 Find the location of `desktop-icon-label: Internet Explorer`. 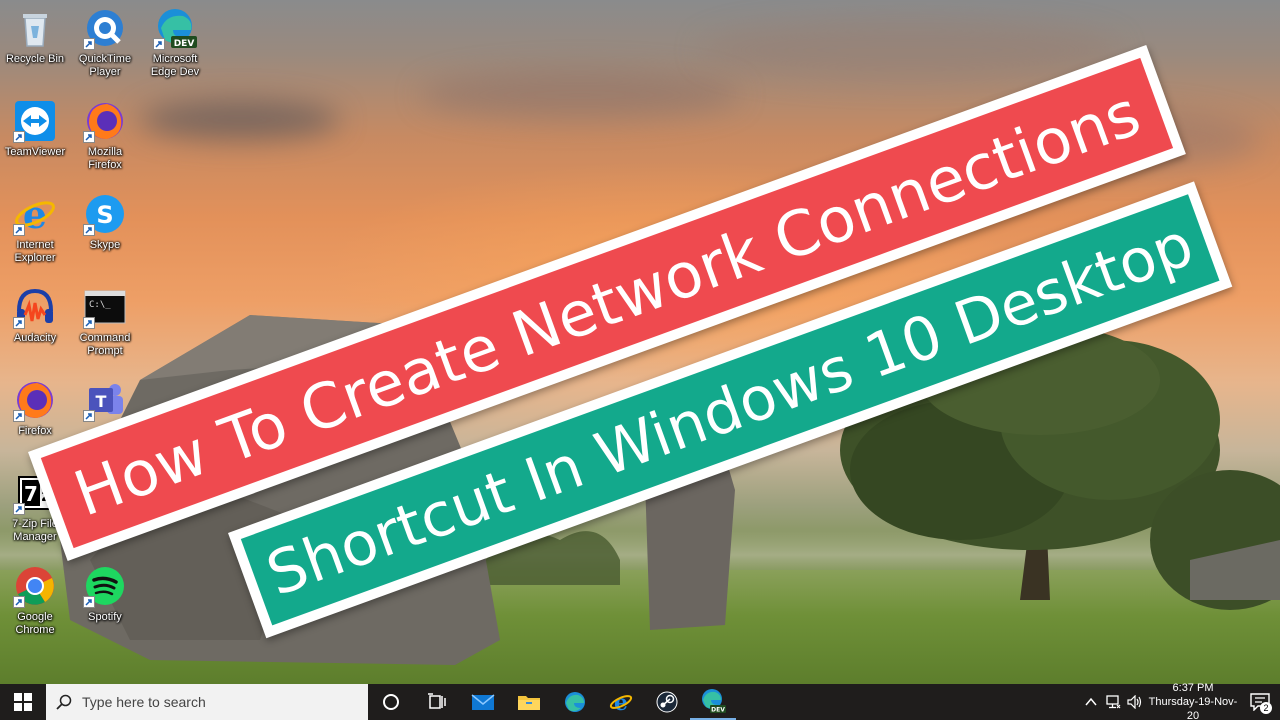

desktop-icon-label: Internet Explorer is located at coordinates (35, 251).